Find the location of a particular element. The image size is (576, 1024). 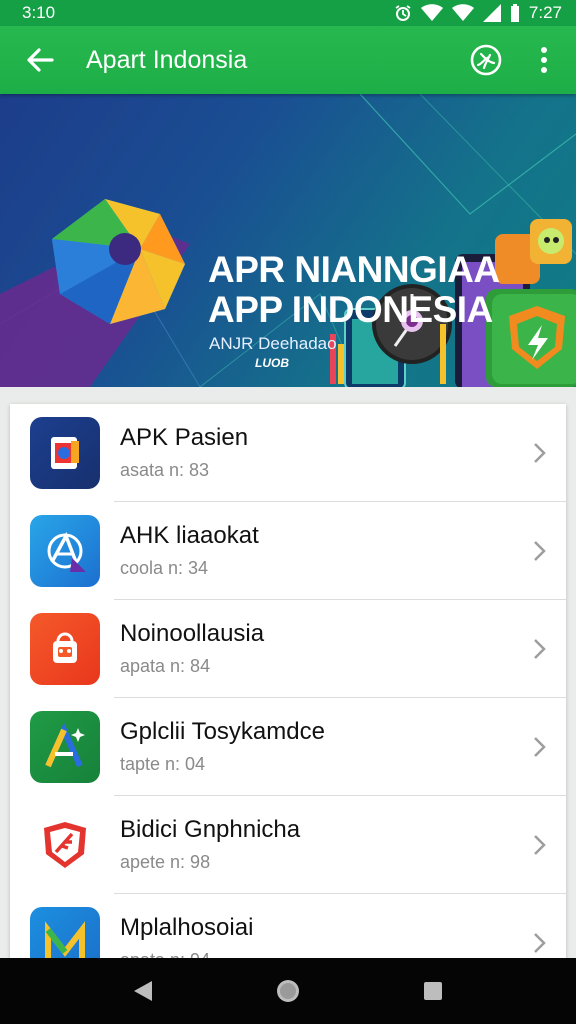

signal-icon is located at coordinates (491, 13).